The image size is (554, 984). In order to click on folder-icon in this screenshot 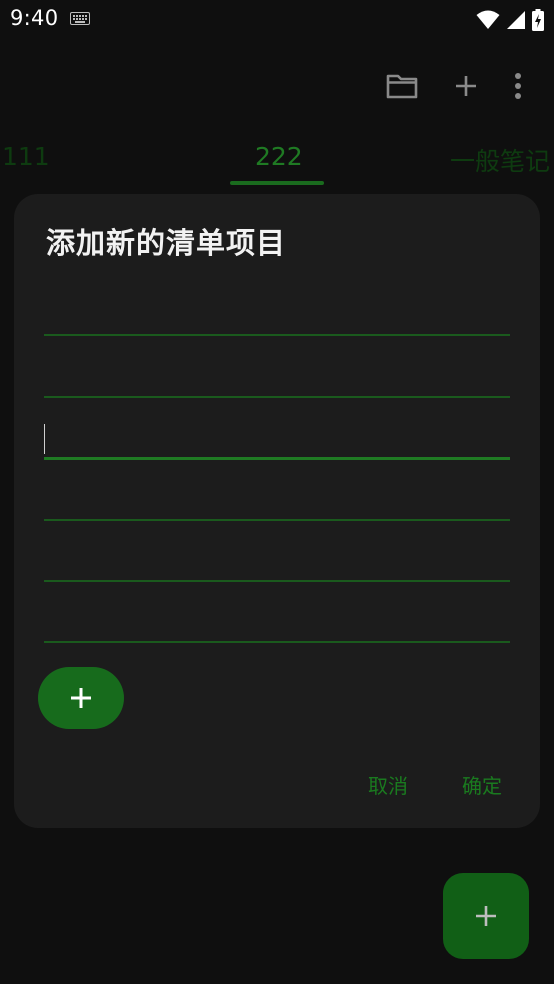, I will do `click(402, 86)`.